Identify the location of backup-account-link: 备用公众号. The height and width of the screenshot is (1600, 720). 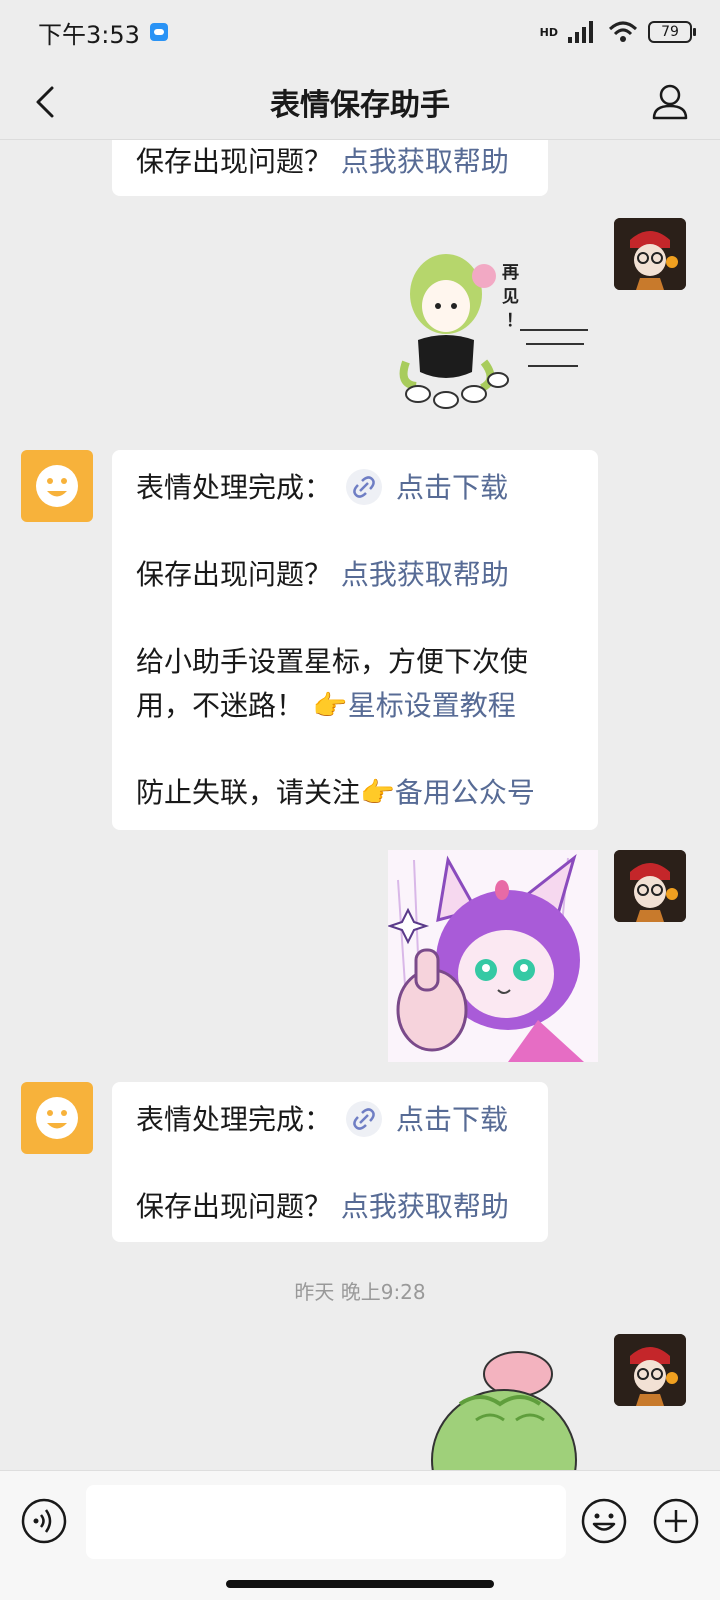
(465, 792).